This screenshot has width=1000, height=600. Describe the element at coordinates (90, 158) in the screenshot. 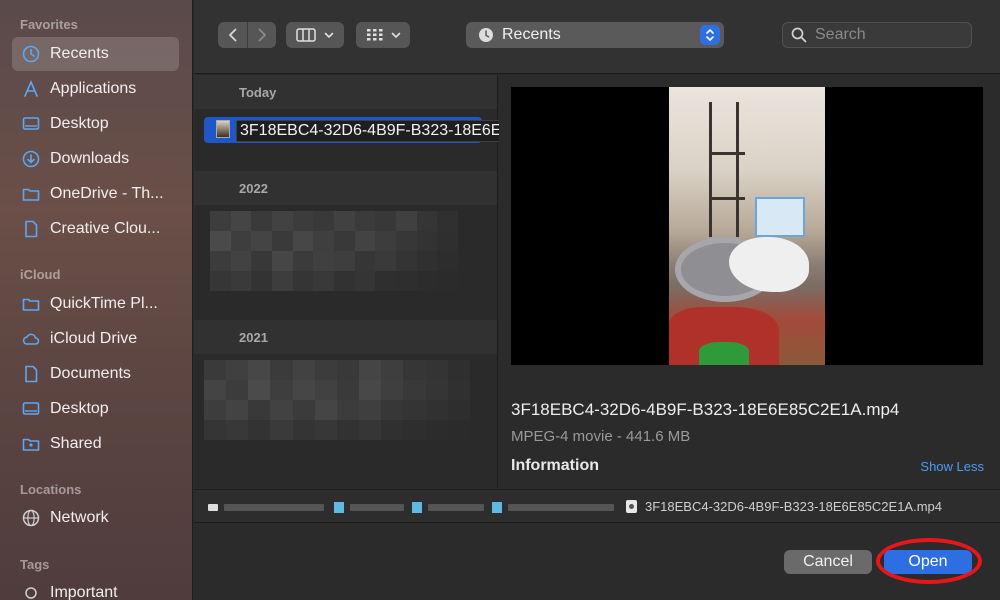

I see `sidebar-item-label: Downloads` at that location.